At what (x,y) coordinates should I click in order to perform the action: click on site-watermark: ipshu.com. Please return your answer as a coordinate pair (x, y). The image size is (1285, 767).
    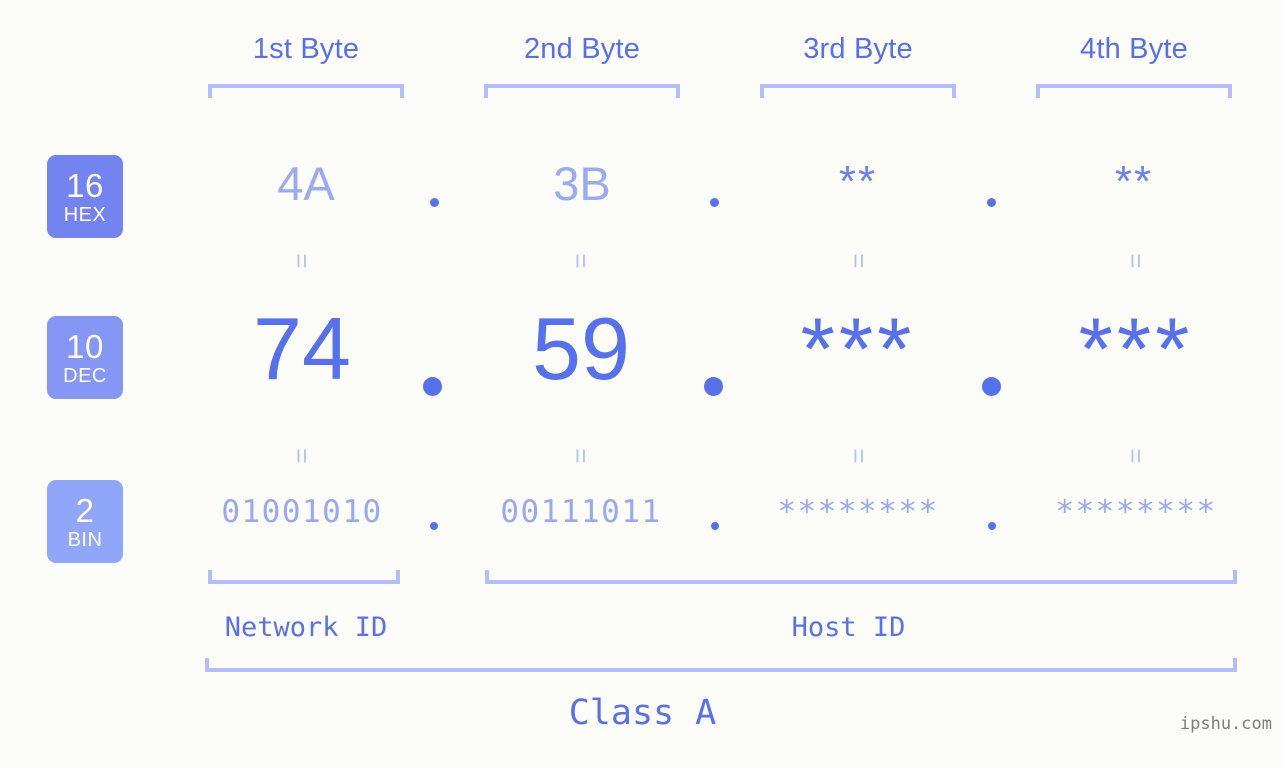
    Looking at the image, I should click on (1225, 724).